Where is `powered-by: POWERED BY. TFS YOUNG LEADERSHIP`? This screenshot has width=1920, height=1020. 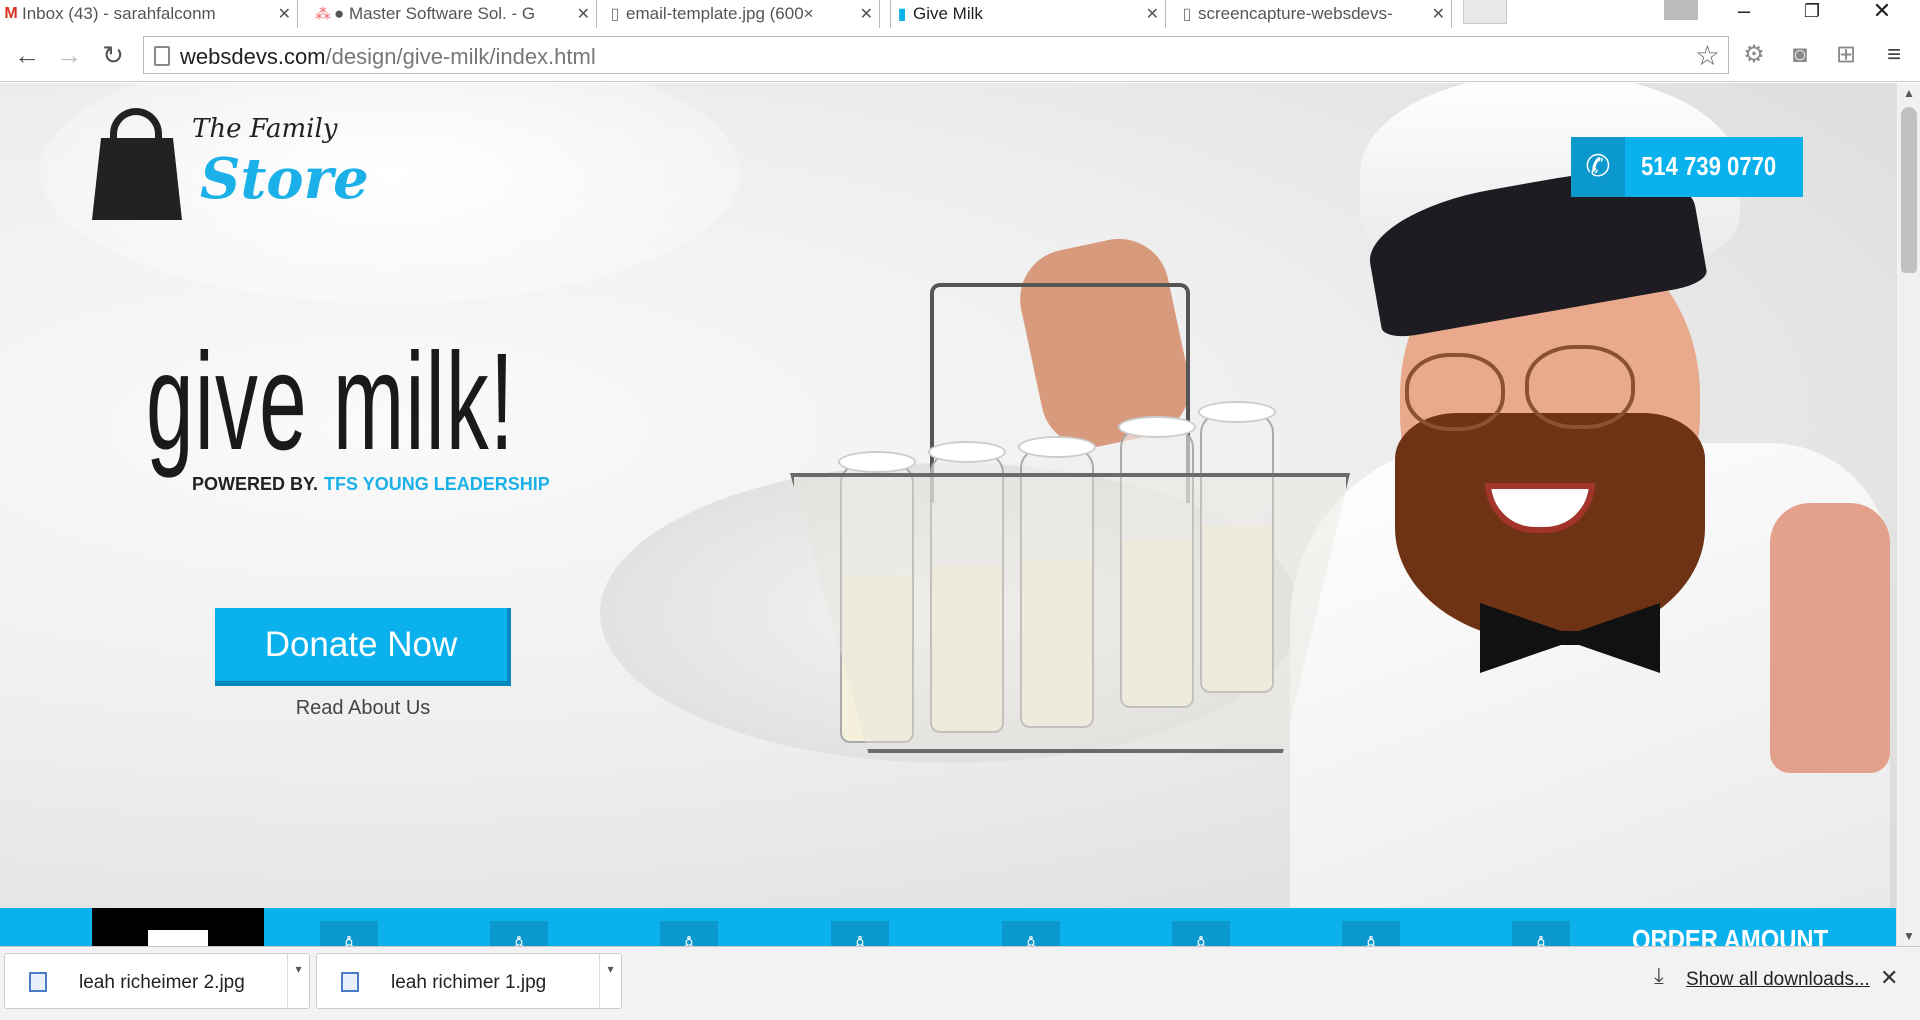
powered-by: POWERED BY. TFS YOUNG LEADERSHIP is located at coordinates (371, 484).